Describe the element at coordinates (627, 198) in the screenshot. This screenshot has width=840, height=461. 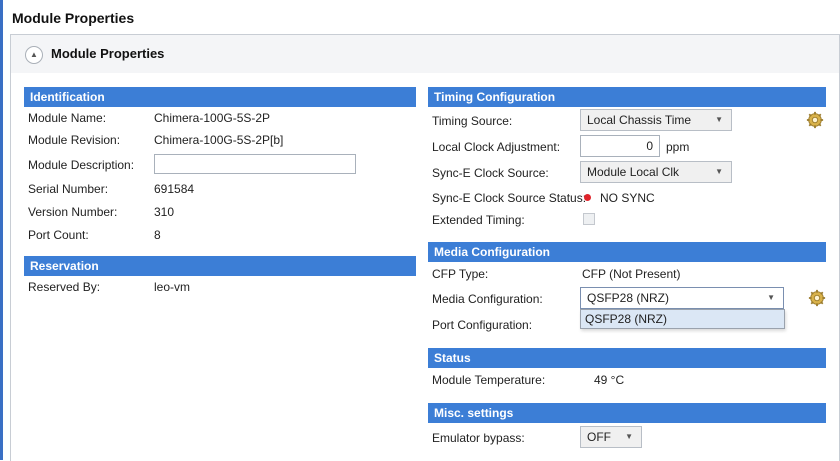
I see `synce-status-value: NO SYNC` at that location.